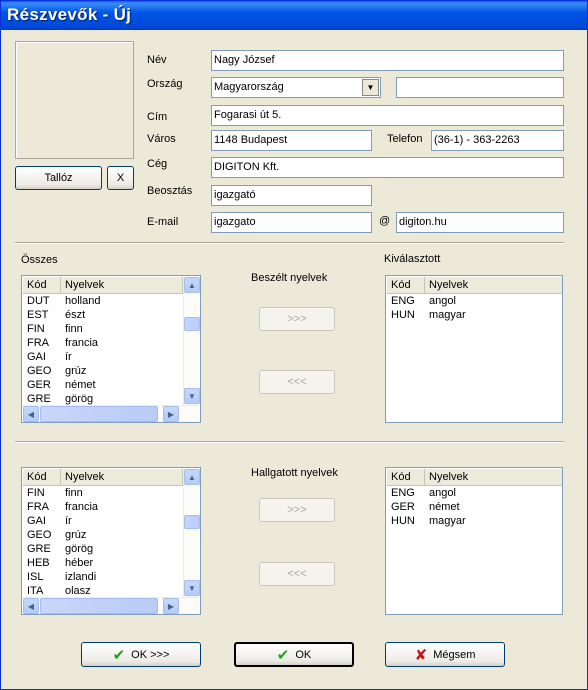  What do you see at coordinates (79, 563) in the screenshot?
I see `language-name: héber` at bounding box center [79, 563].